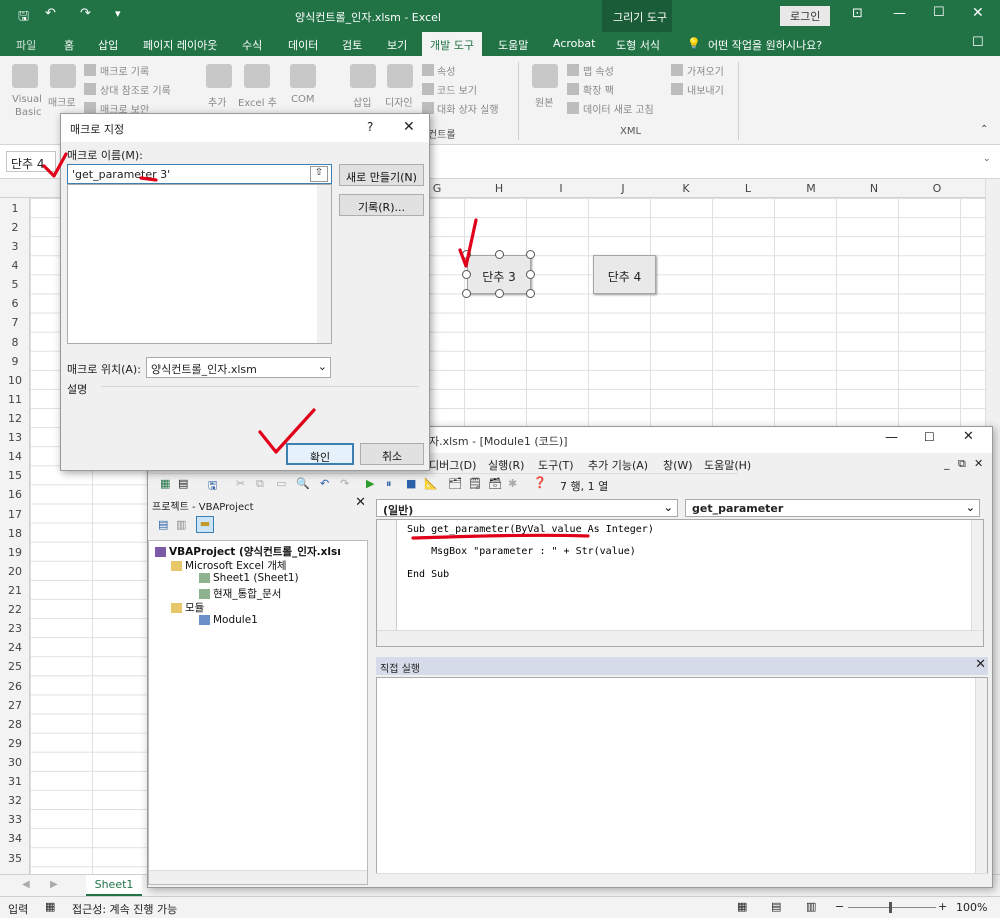 The width and height of the screenshot is (1000, 918). I want to click on underline-annotation-sub, so click(500, 536).